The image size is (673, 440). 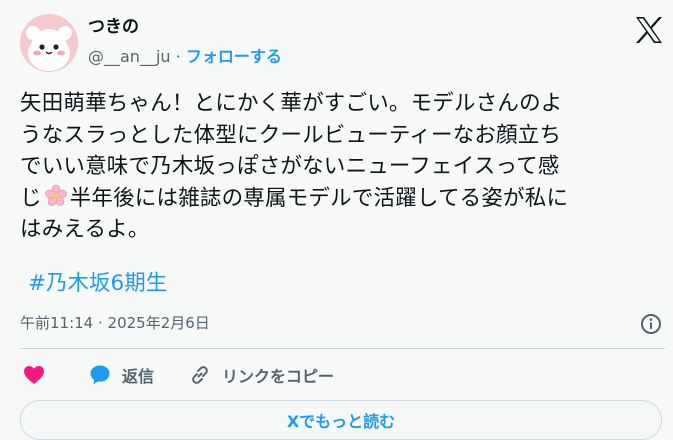 I want to click on reply-button: 返信, so click(x=121, y=375).